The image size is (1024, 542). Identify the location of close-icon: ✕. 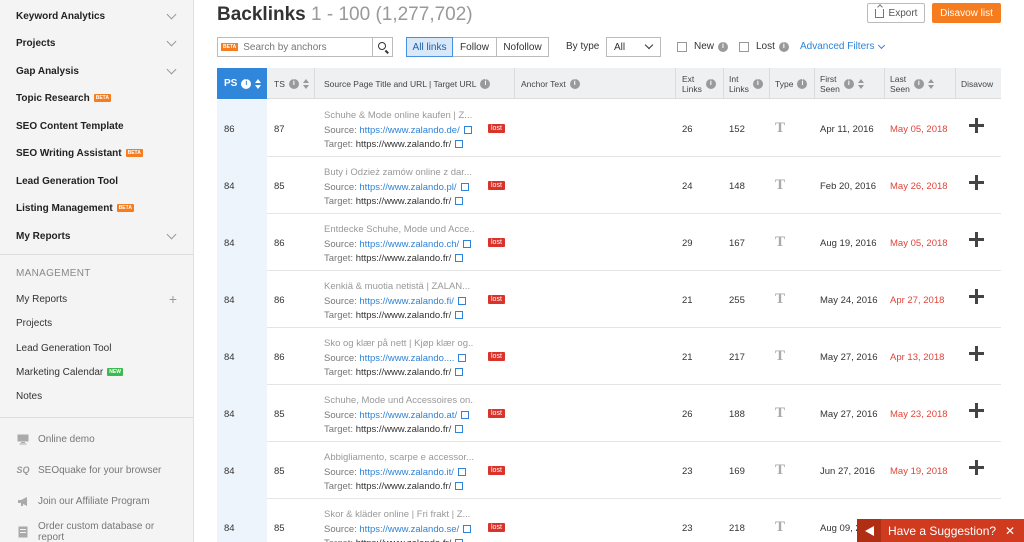
(1010, 531).